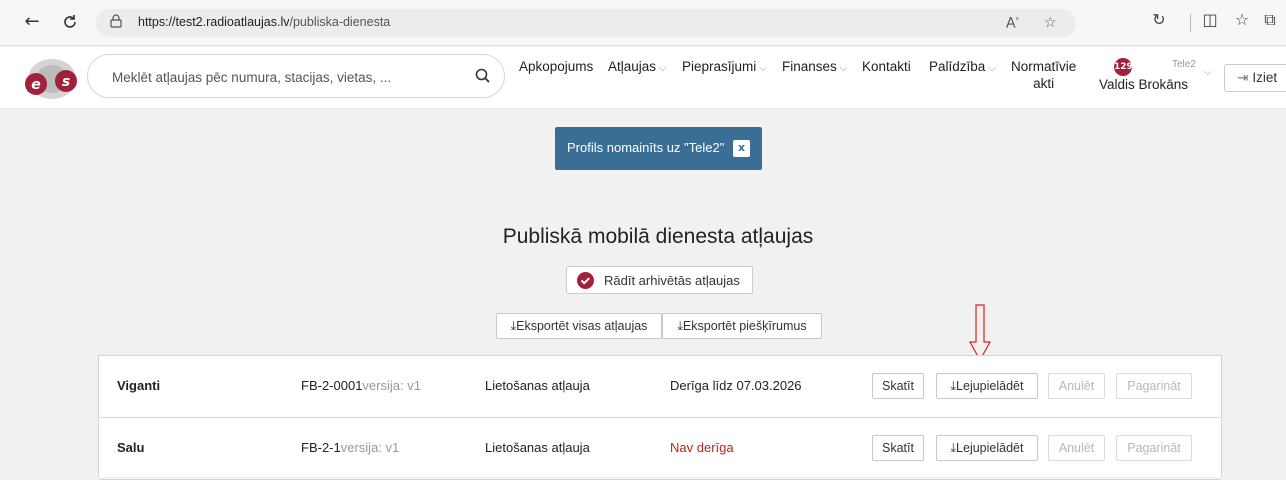  Describe the element at coordinates (1043, 75) in the screenshot. I see `nav-normativie-akti: Normatīvie akti` at that location.